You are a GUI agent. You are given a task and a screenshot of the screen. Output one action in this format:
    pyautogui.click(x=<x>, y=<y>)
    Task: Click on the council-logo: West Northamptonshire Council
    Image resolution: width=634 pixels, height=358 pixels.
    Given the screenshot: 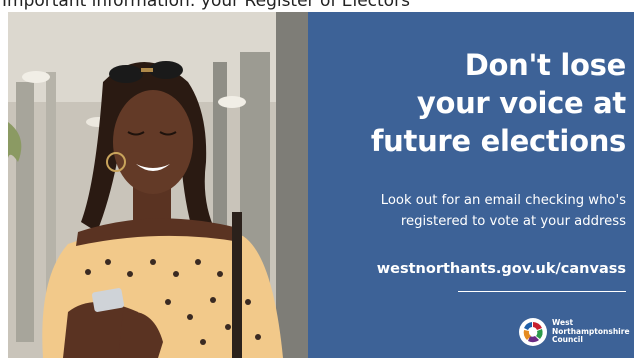 What is the action you would take?
    pyautogui.click(x=574, y=336)
    